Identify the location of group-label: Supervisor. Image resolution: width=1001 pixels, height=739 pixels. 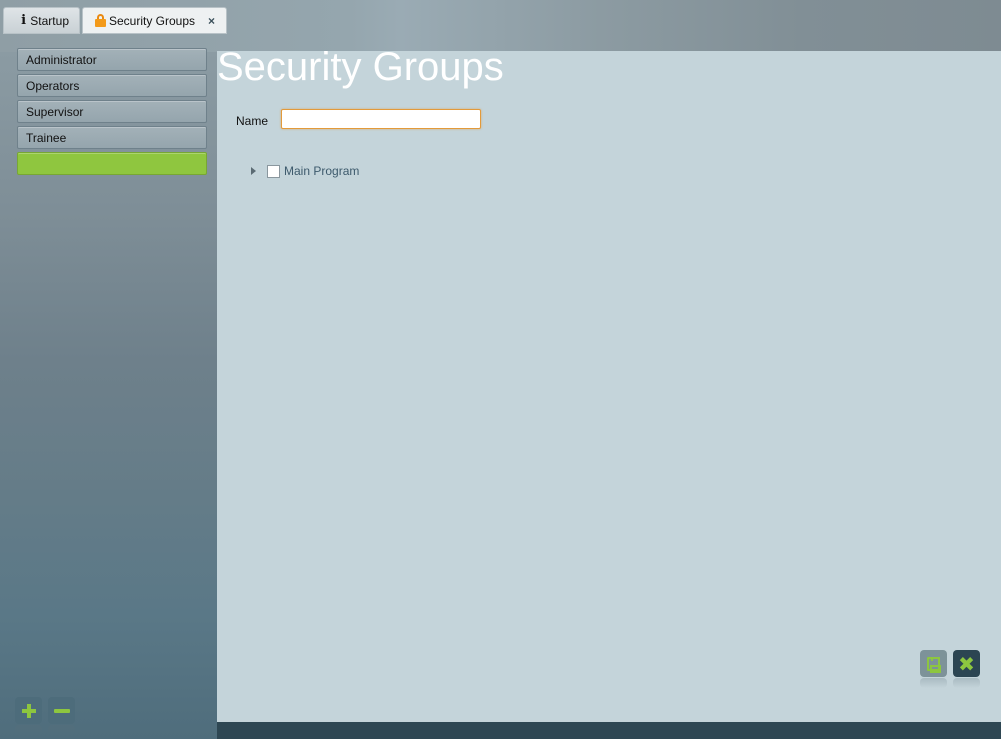
(55, 111).